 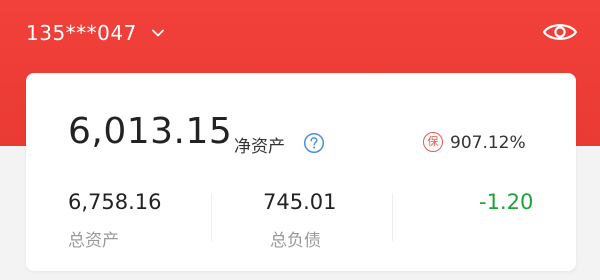 What do you see at coordinates (157, 33) in the screenshot?
I see `chevron-down-icon` at bounding box center [157, 33].